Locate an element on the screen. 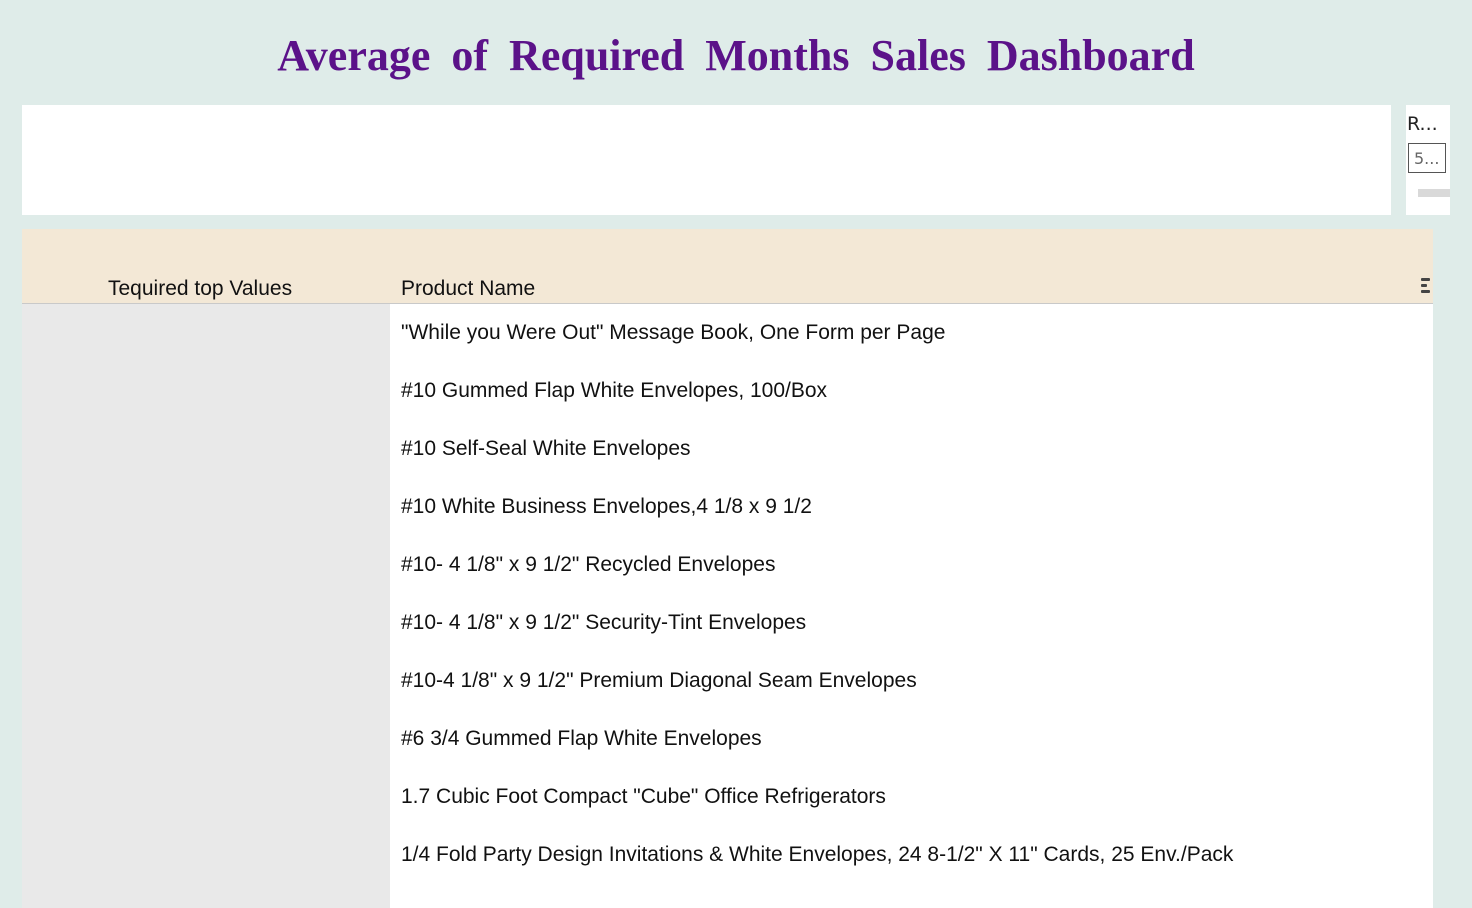  filter-slider is located at coordinates (1434, 193).